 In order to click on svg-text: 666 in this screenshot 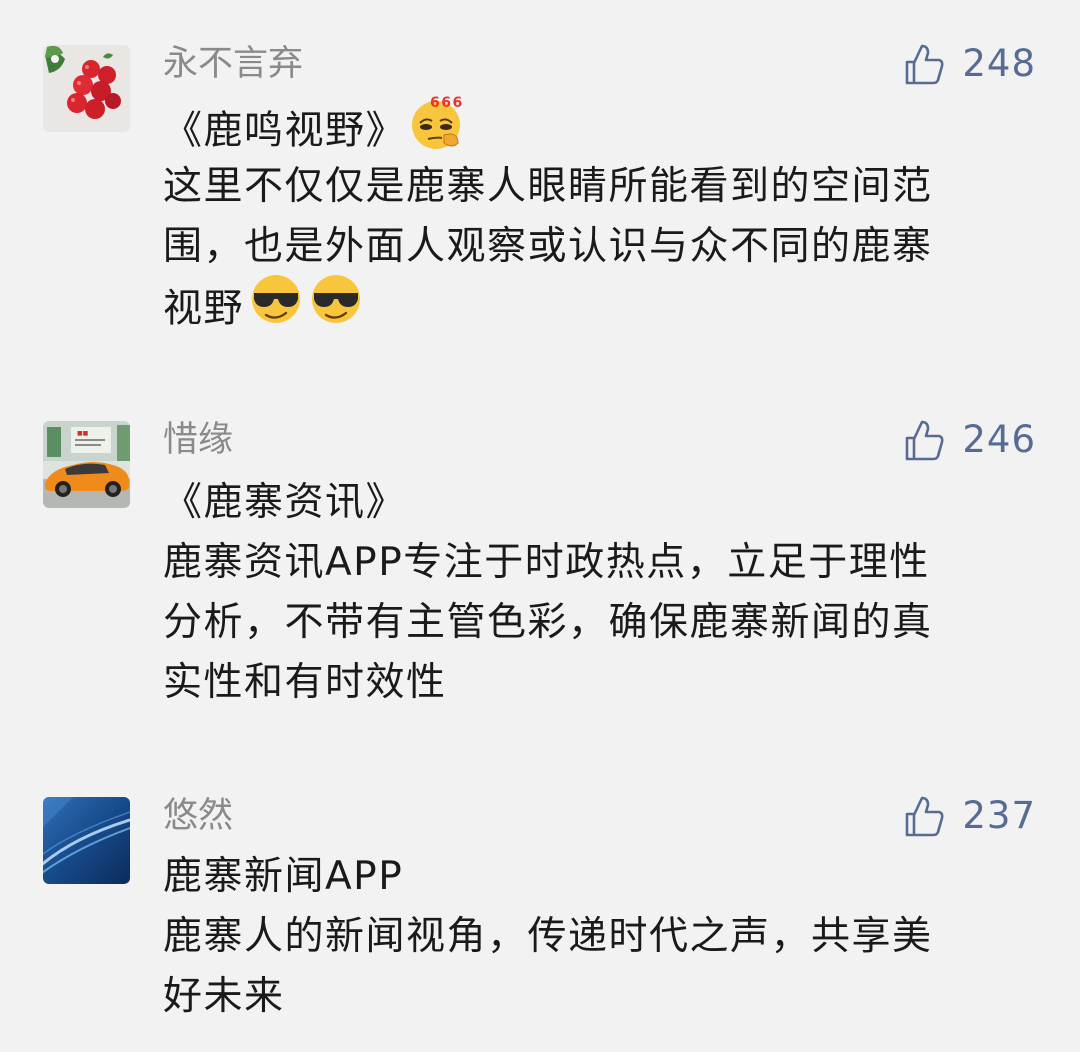, I will do `click(447, 103)`.